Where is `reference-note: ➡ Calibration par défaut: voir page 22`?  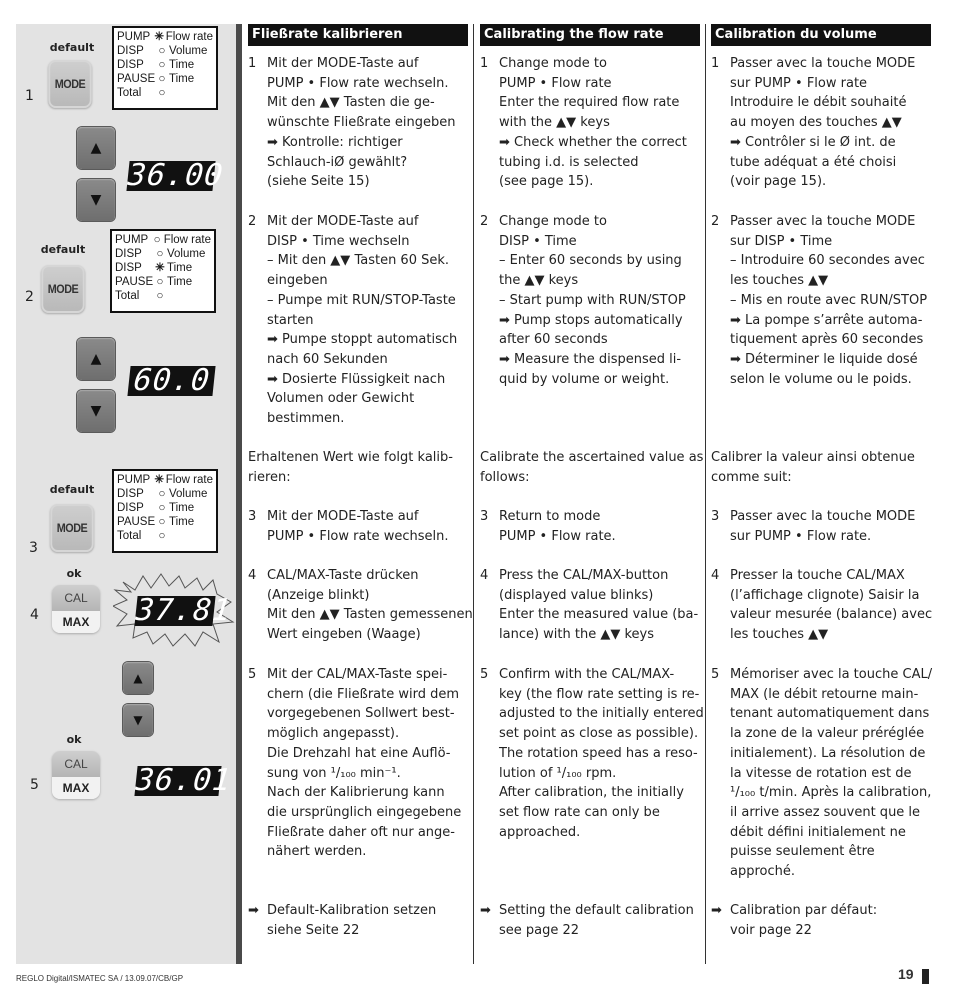 reference-note: ➡ Calibration par défaut: voir page 22 is located at coordinates (823, 920).